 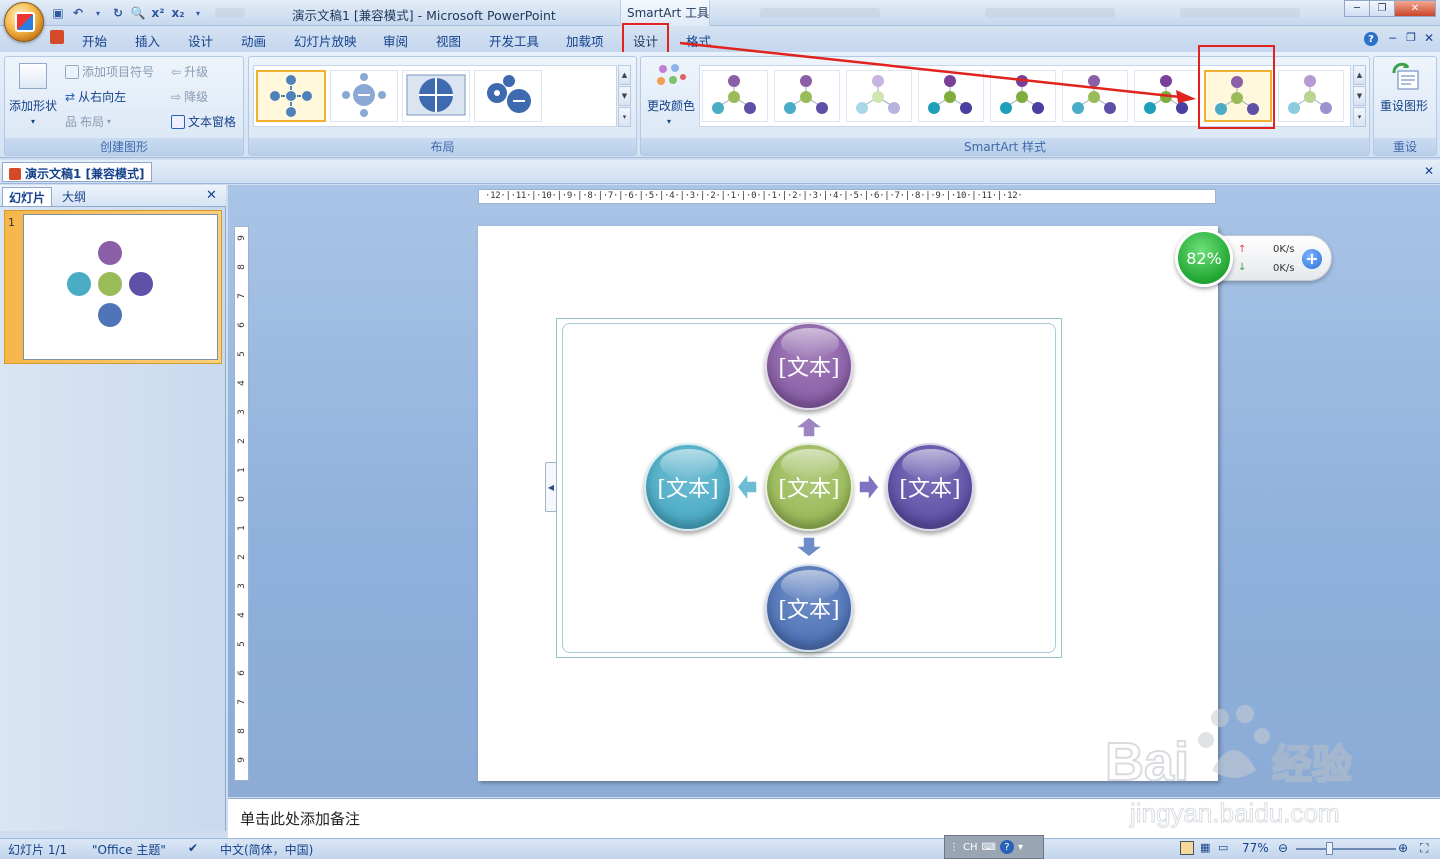 What do you see at coordinates (1357, 8) in the screenshot?
I see `minimize-button: ─` at bounding box center [1357, 8].